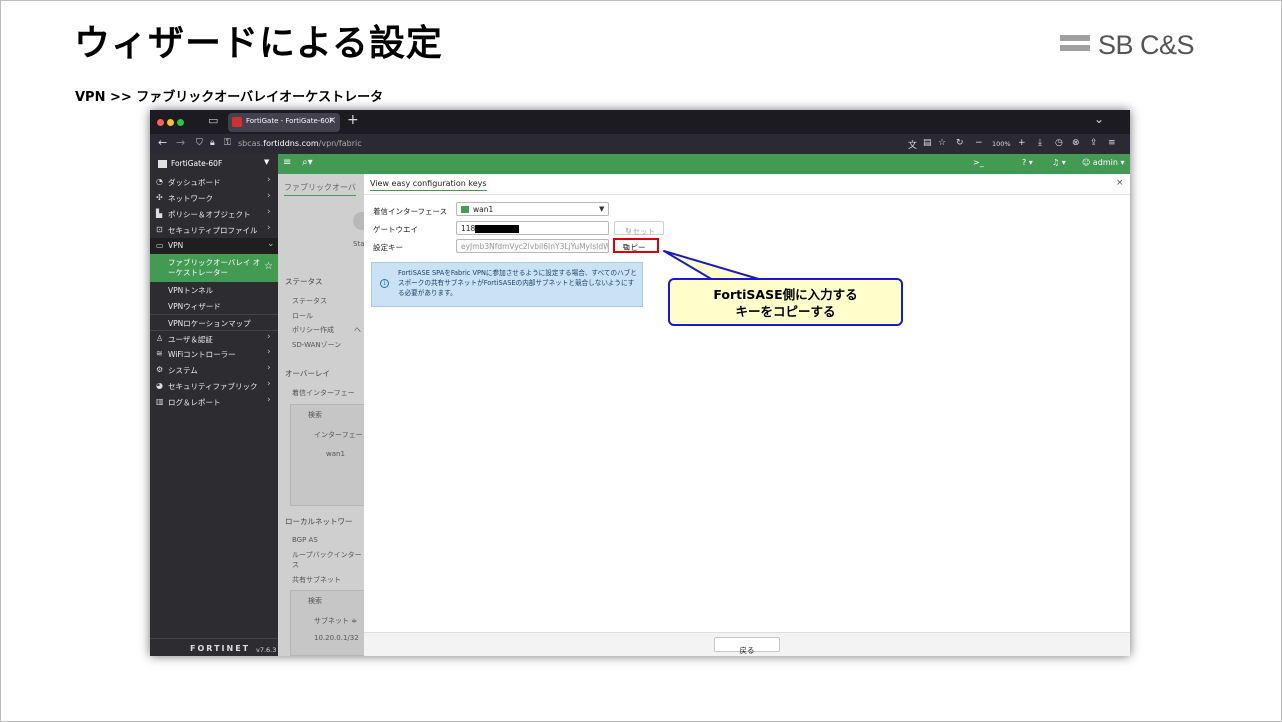 The height and width of the screenshot is (722, 1282). What do you see at coordinates (159, 353) in the screenshot?
I see `wifi-icon: ≋` at bounding box center [159, 353].